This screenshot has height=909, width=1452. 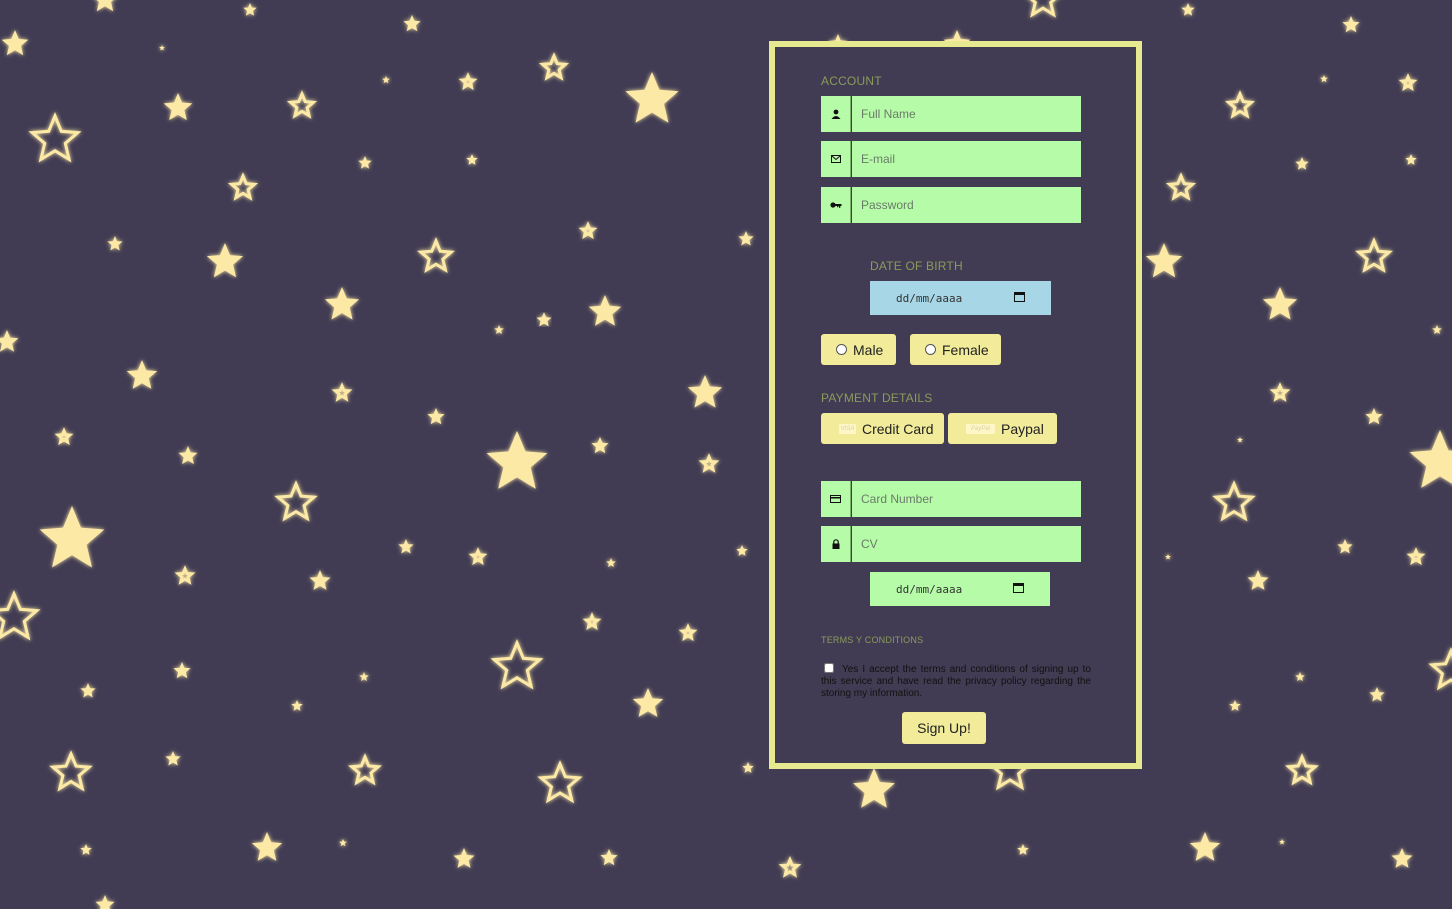 I want to click on paypal-logo-icon: PayPal, so click(x=980, y=428).